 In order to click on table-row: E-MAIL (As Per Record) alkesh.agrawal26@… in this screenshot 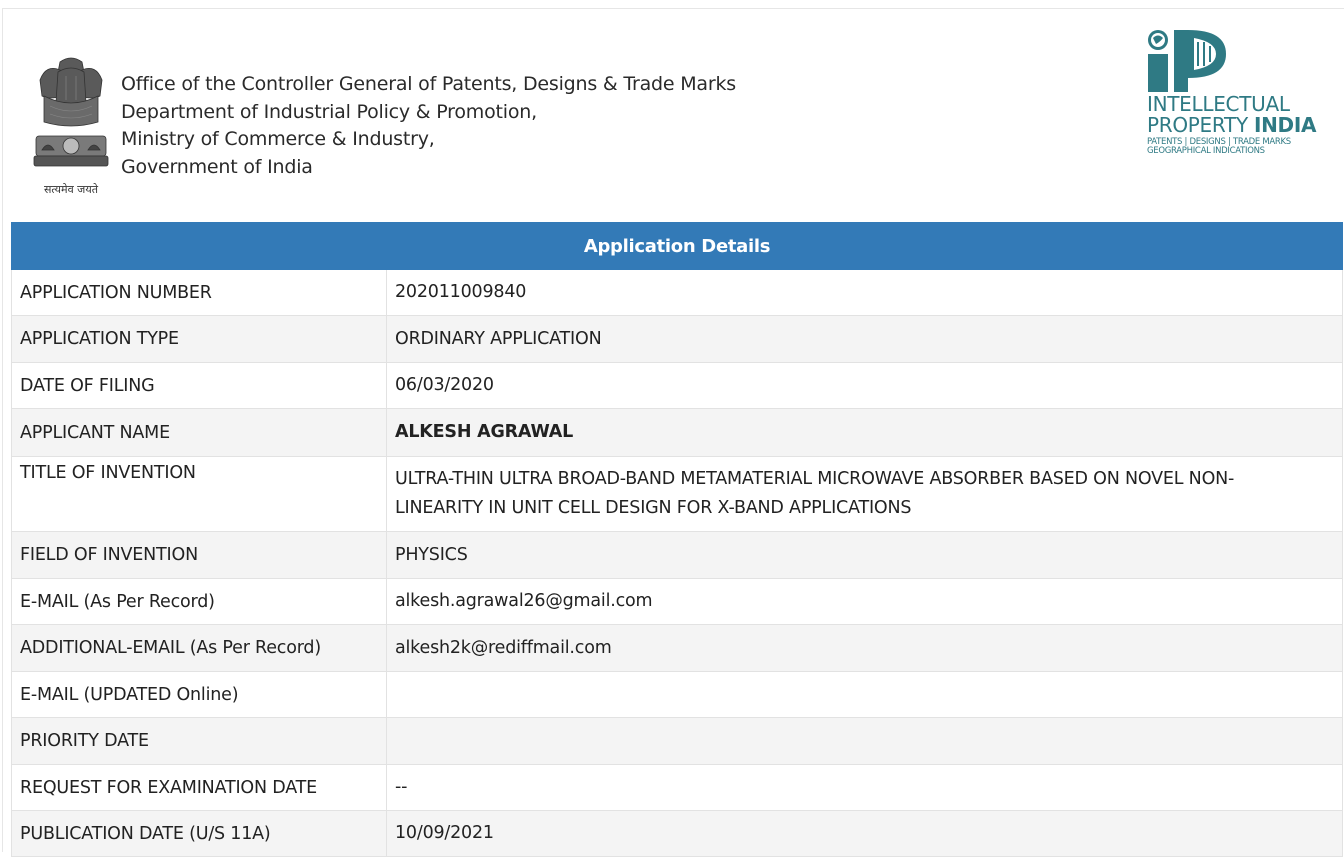, I will do `click(677, 601)`.